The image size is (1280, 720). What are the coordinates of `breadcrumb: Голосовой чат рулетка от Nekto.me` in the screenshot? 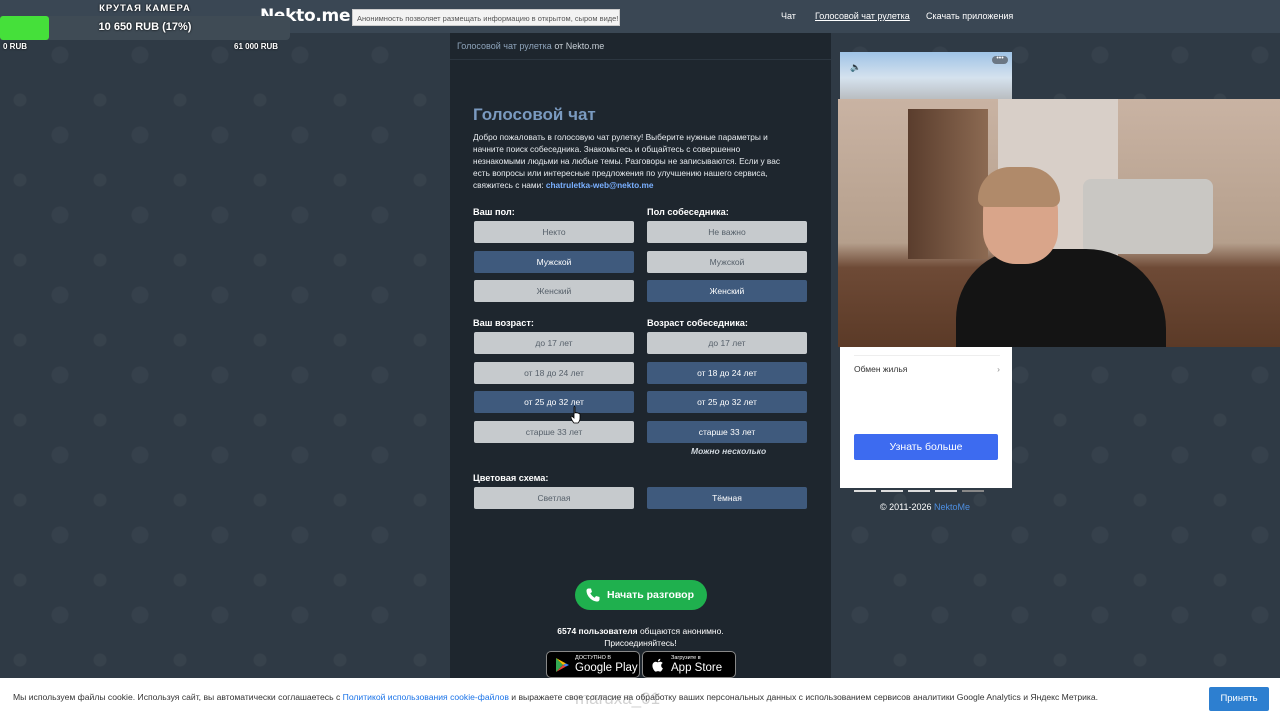 It's located at (530, 46).